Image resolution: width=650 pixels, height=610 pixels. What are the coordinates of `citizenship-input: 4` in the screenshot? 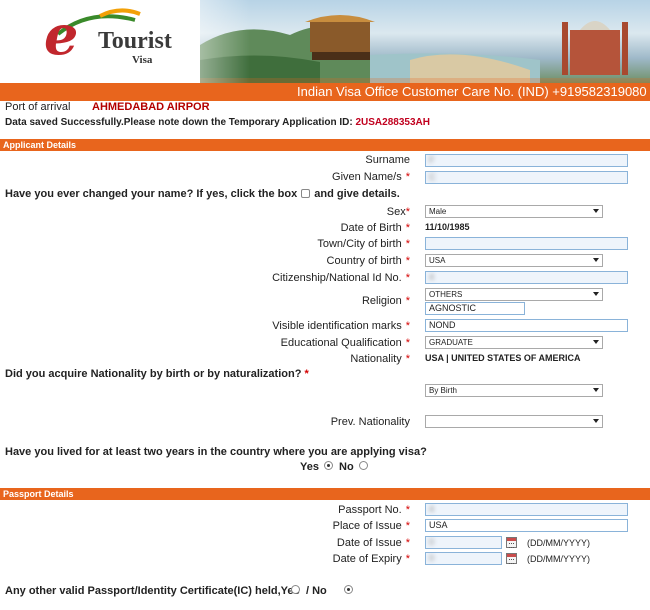 It's located at (526, 277).